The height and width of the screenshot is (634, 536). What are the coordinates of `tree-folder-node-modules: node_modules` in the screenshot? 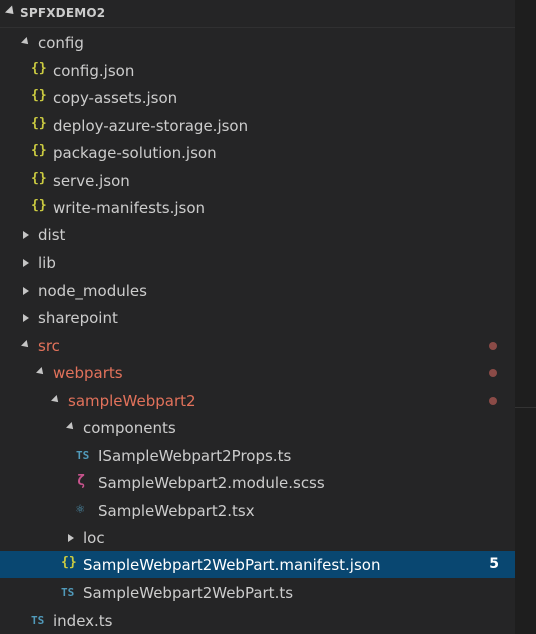 It's located at (257, 290).